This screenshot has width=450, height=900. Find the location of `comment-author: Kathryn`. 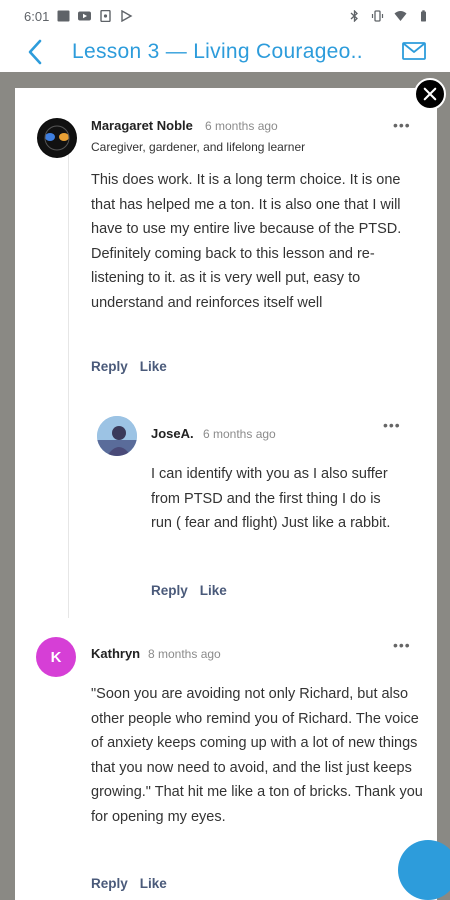

comment-author: Kathryn is located at coordinates (115, 653).